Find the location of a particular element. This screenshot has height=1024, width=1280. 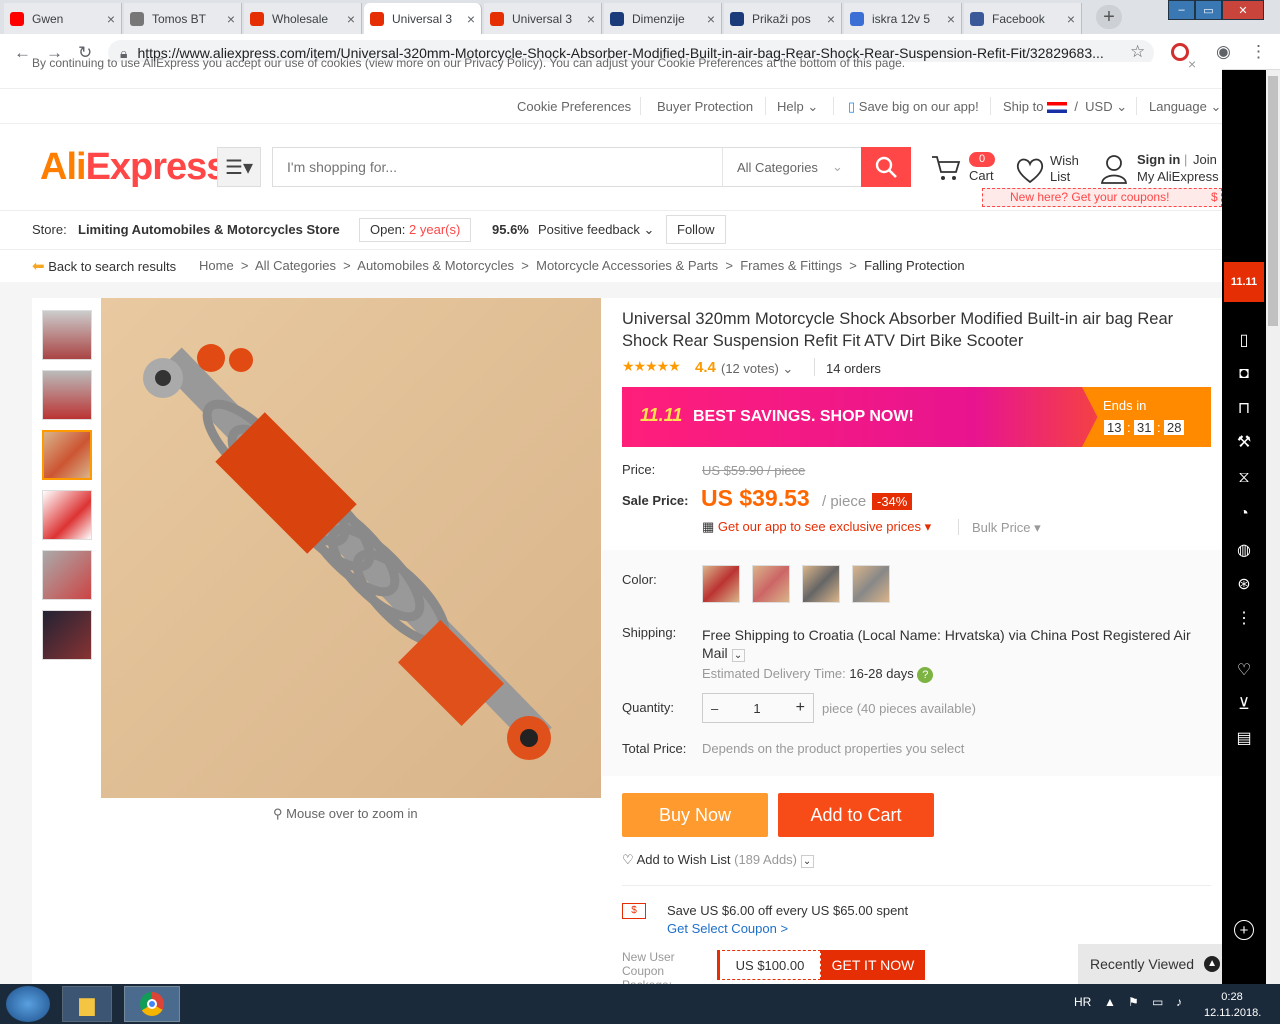

breadcrumb-item: Frames & Fittings is located at coordinates (791, 265).